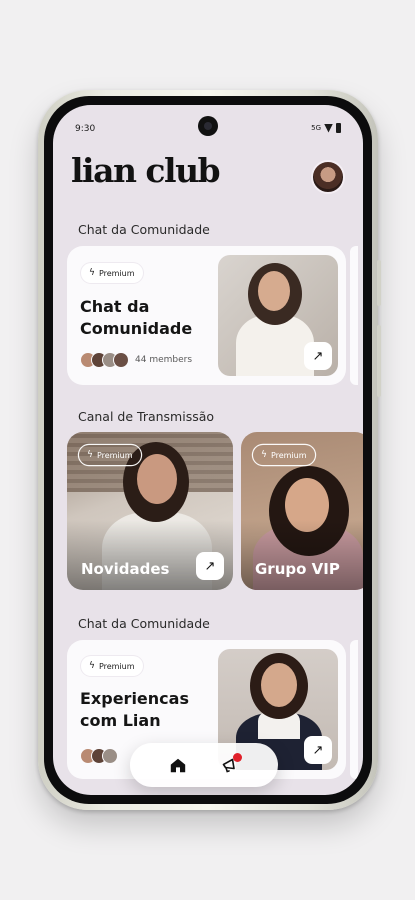 The width and height of the screenshot is (415, 900). Describe the element at coordinates (208, 126) in the screenshot. I see `front-camera` at that location.